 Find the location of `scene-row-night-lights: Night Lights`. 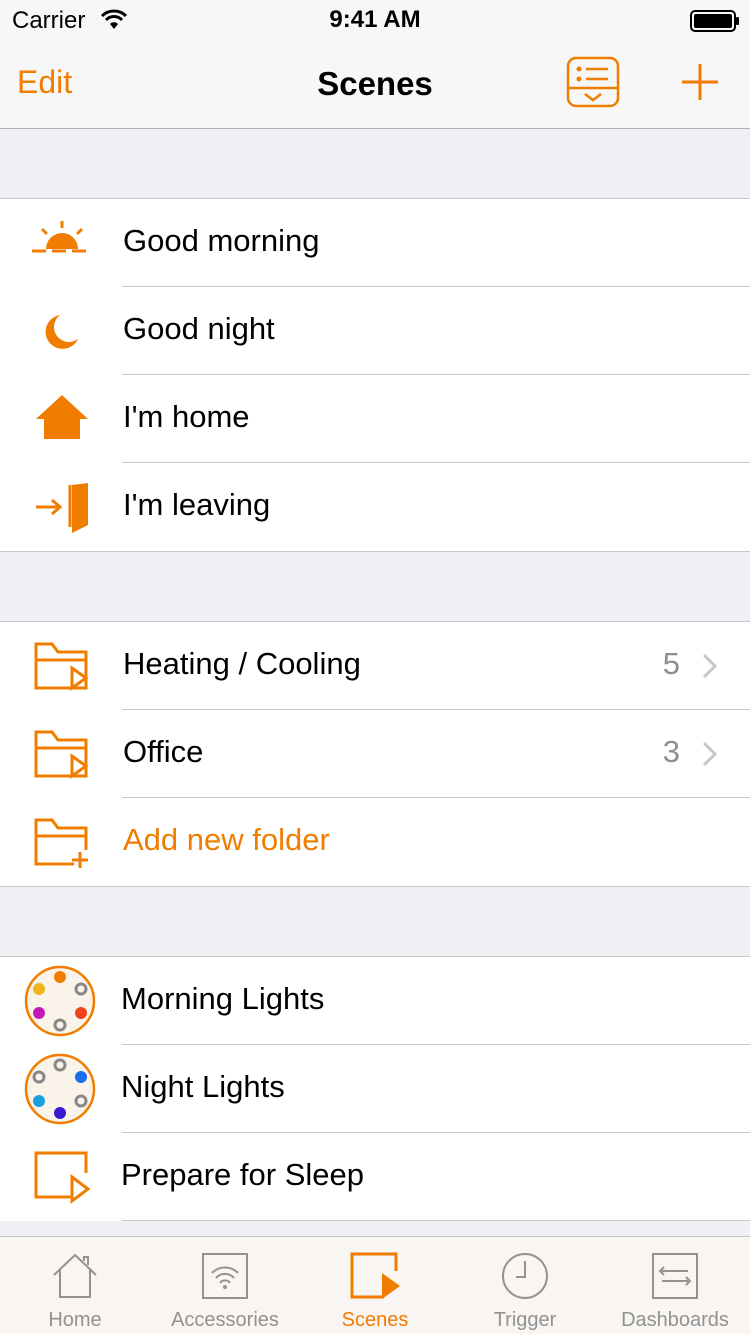

scene-row-night-lights: Night Lights is located at coordinates (375, 1089).